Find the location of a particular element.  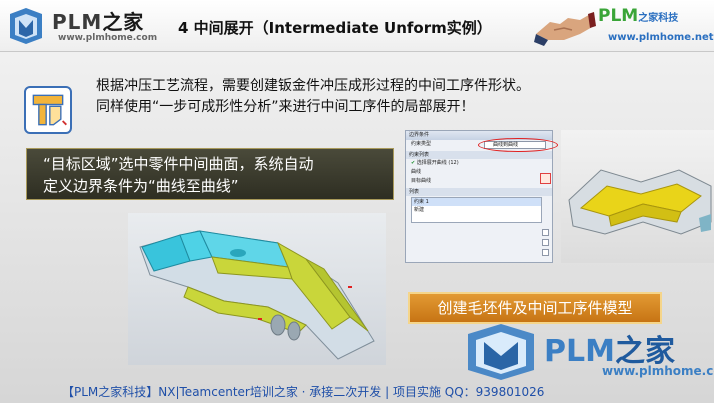

plm-home-logo: PLM之家 www.plmhome.com is located at coordinates (82, 26).